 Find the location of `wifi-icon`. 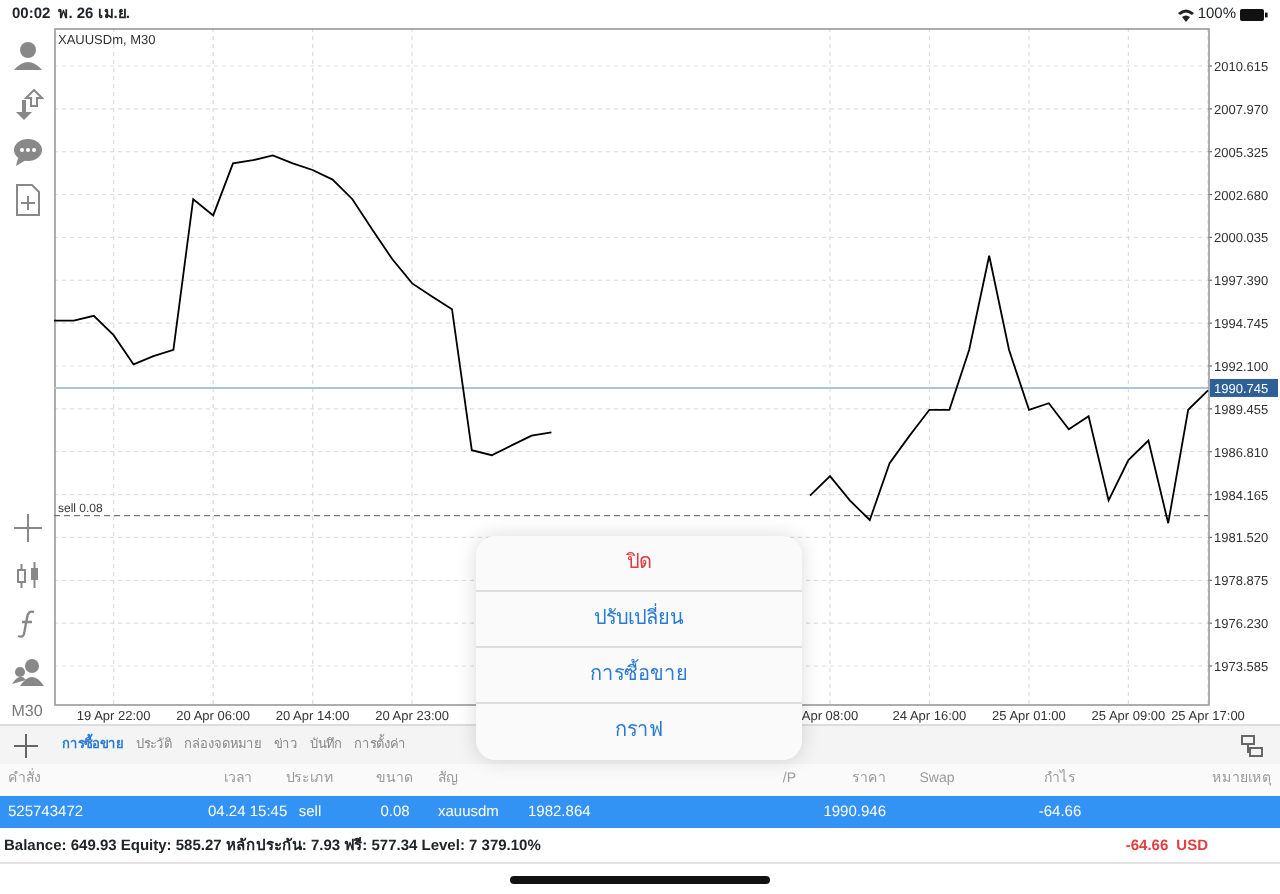

wifi-icon is located at coordinates (1185, 14).